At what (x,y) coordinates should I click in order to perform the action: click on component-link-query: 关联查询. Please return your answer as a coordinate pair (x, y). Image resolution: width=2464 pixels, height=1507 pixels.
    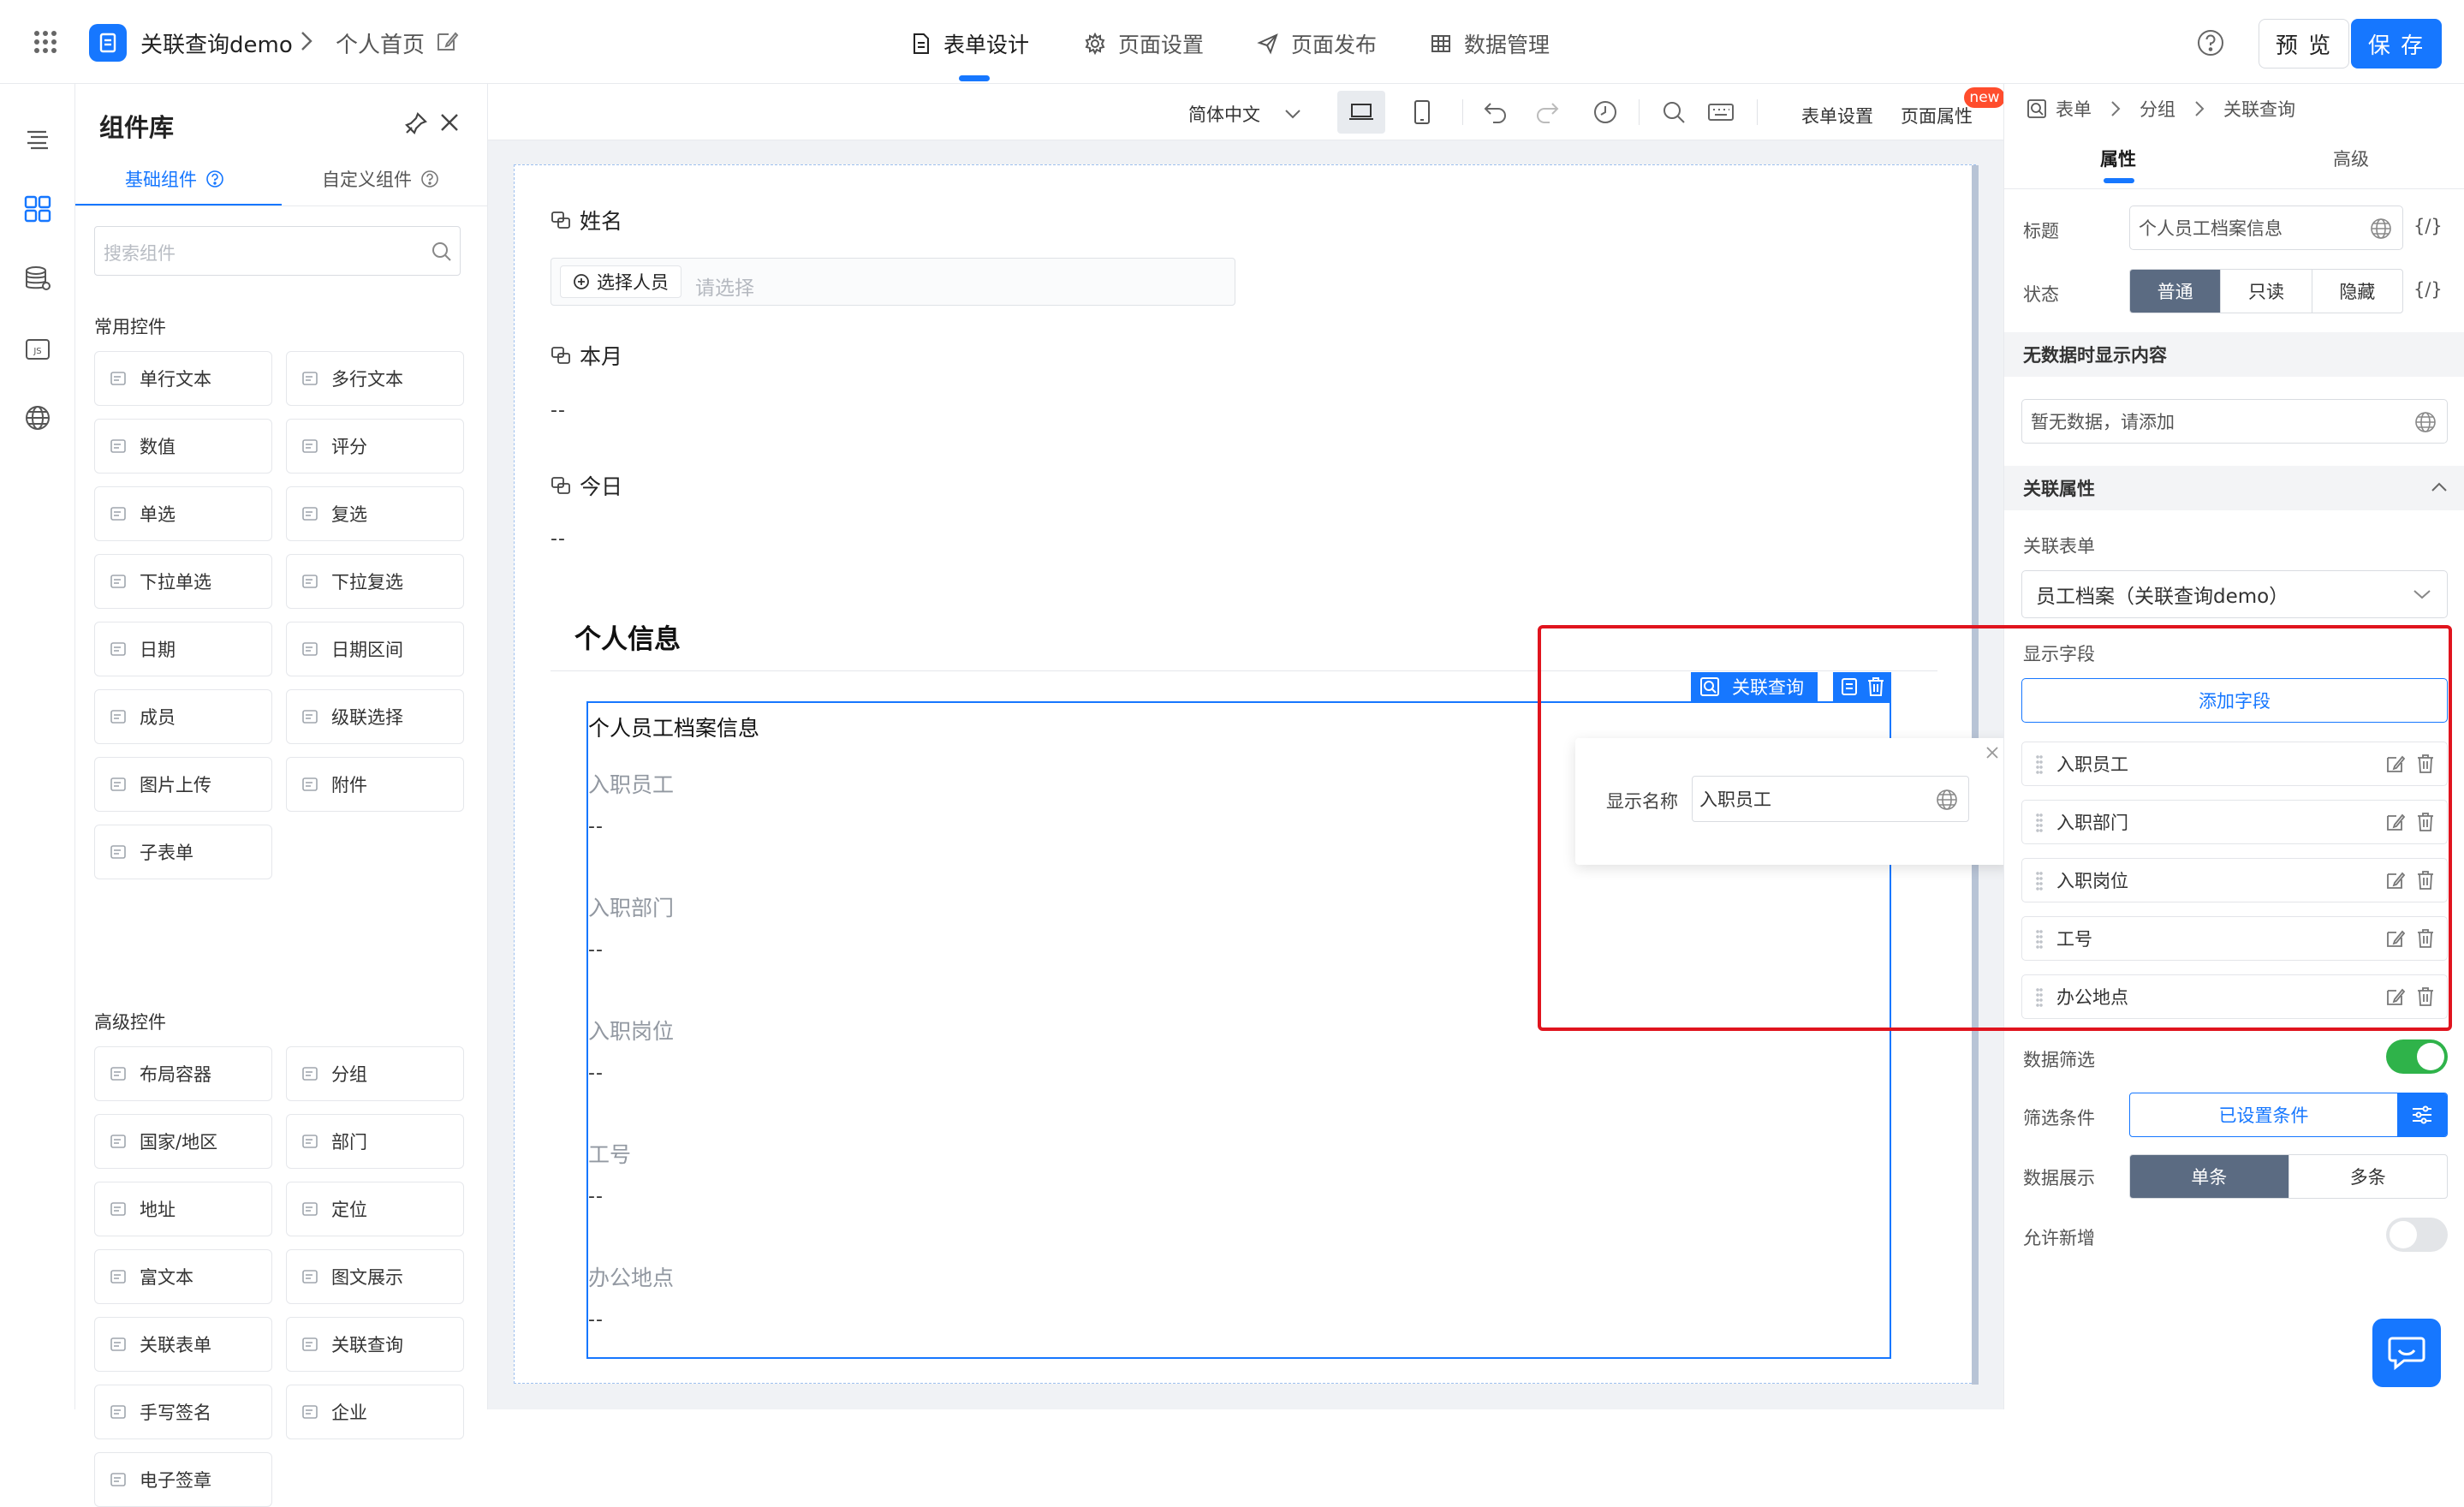
    Looking at the image, I should click on (375, 1344).